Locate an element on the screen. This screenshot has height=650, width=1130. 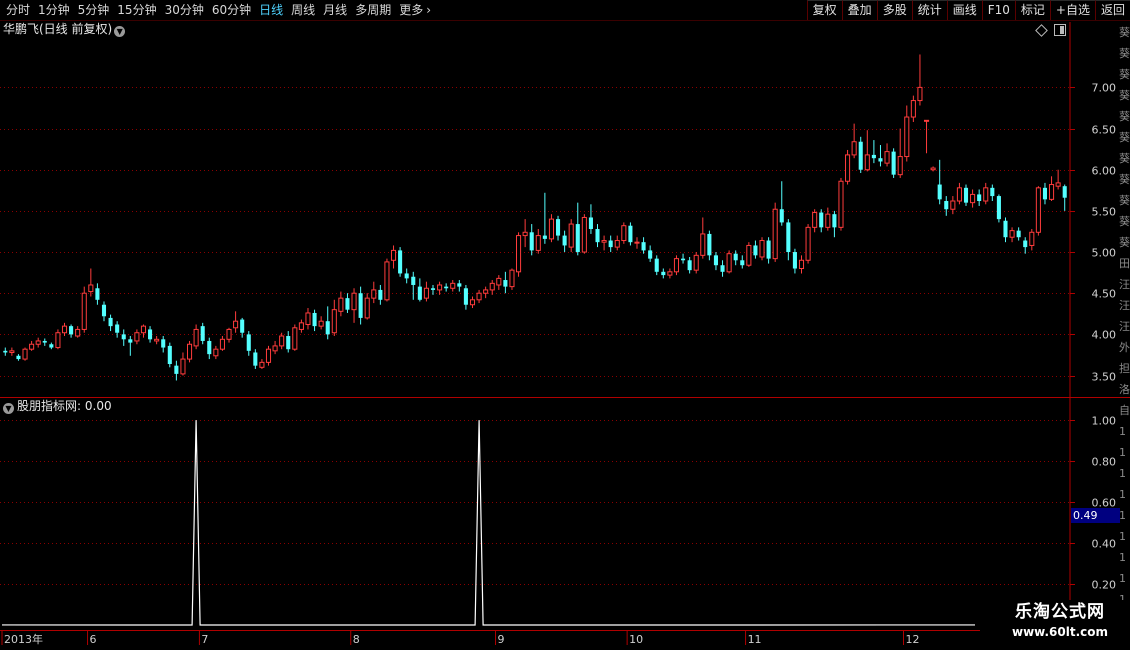
period-tab-7: 周线 is located at coordinates (303, 10).